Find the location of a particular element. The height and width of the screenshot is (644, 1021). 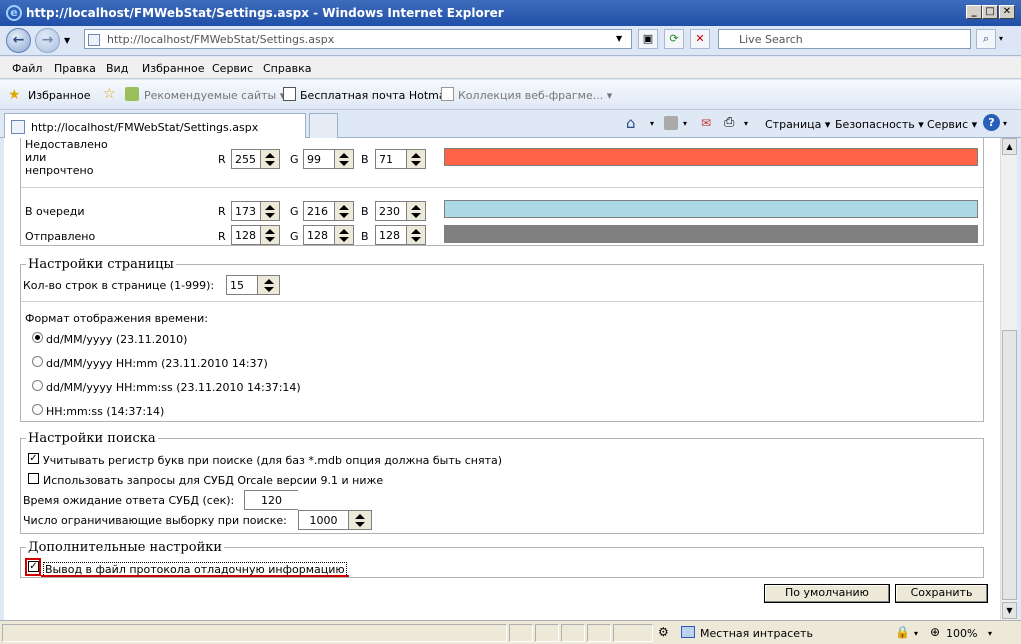

time-format-radio-time is located at coordinates (37, 409).